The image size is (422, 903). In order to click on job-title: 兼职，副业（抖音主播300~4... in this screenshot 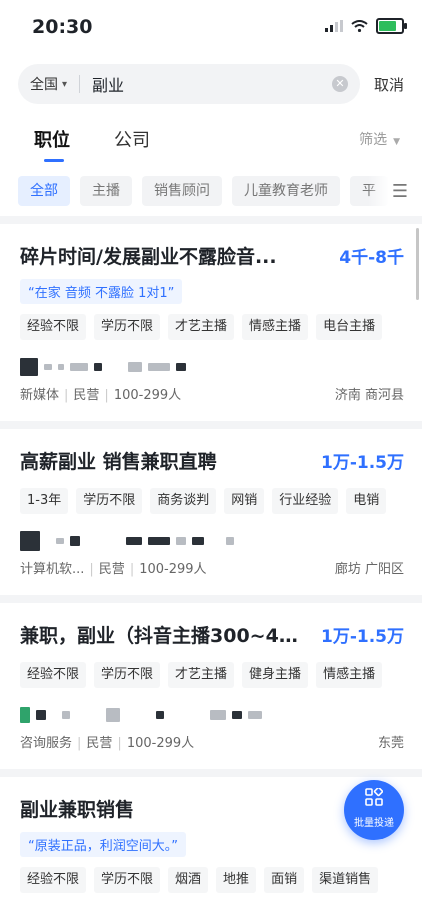, I will do `click(160, 636)`.